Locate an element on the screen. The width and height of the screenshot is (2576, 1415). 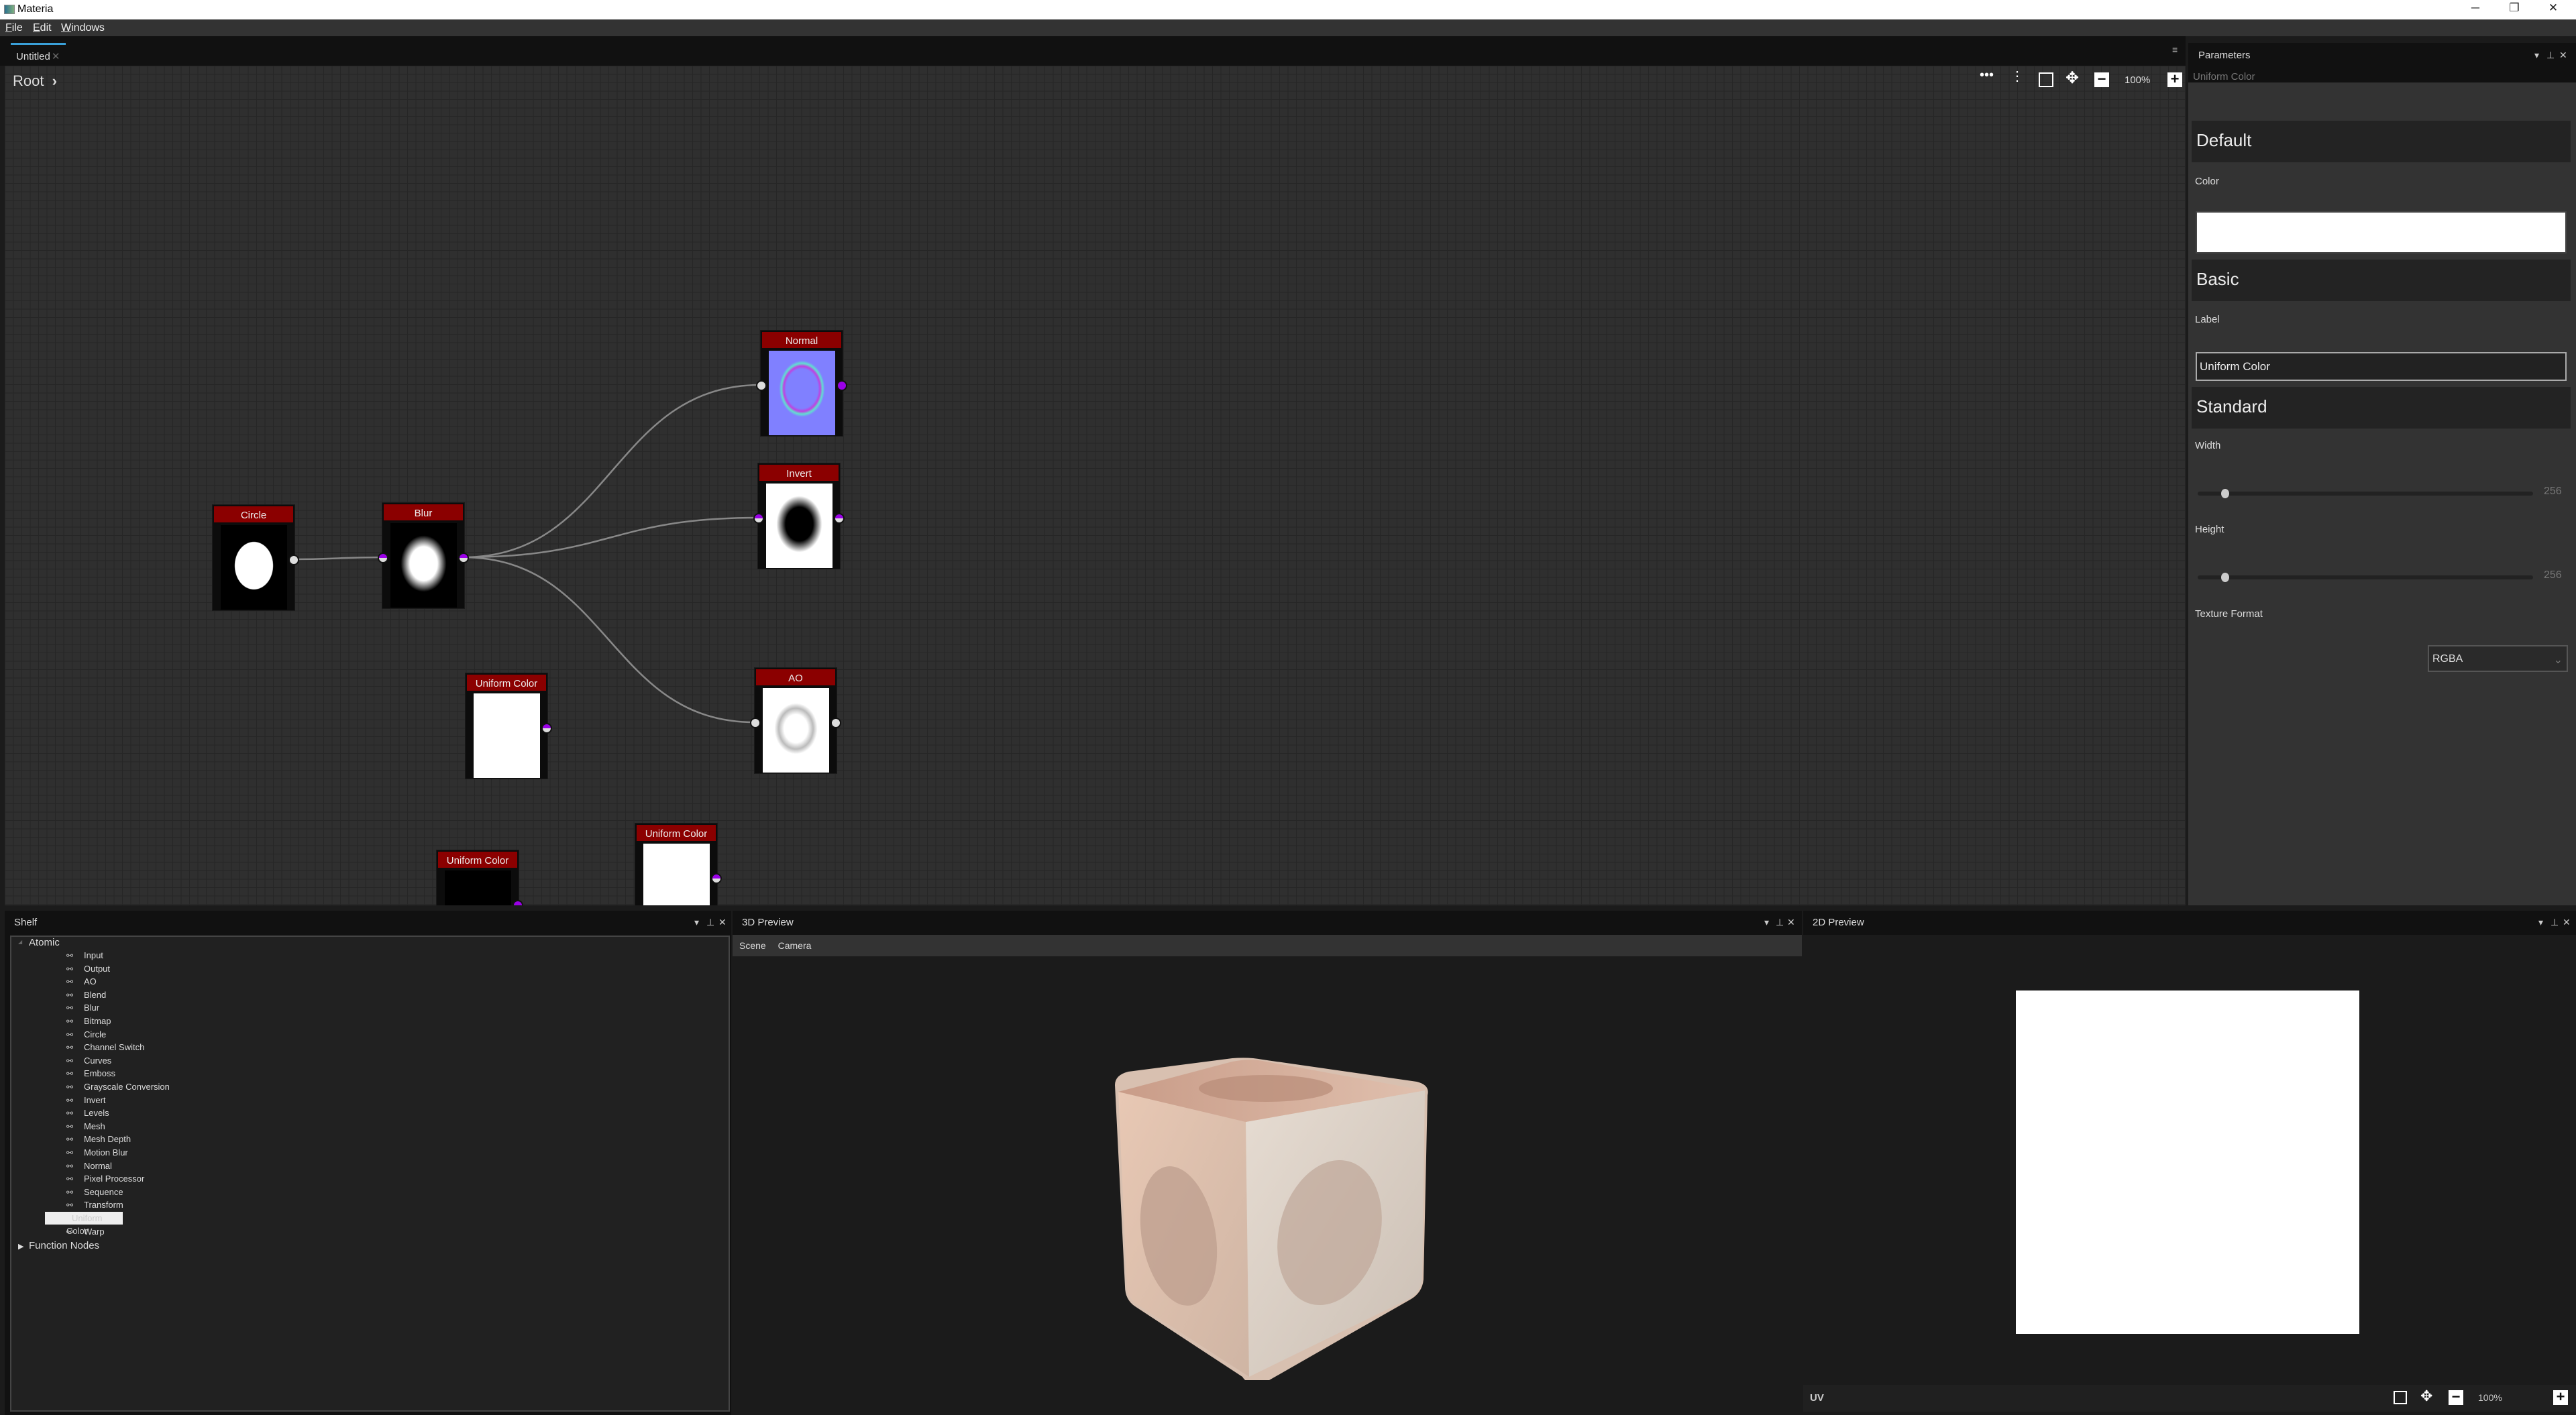
shelf-item: ⚯ Curves is located at coordinates (88, 1060).